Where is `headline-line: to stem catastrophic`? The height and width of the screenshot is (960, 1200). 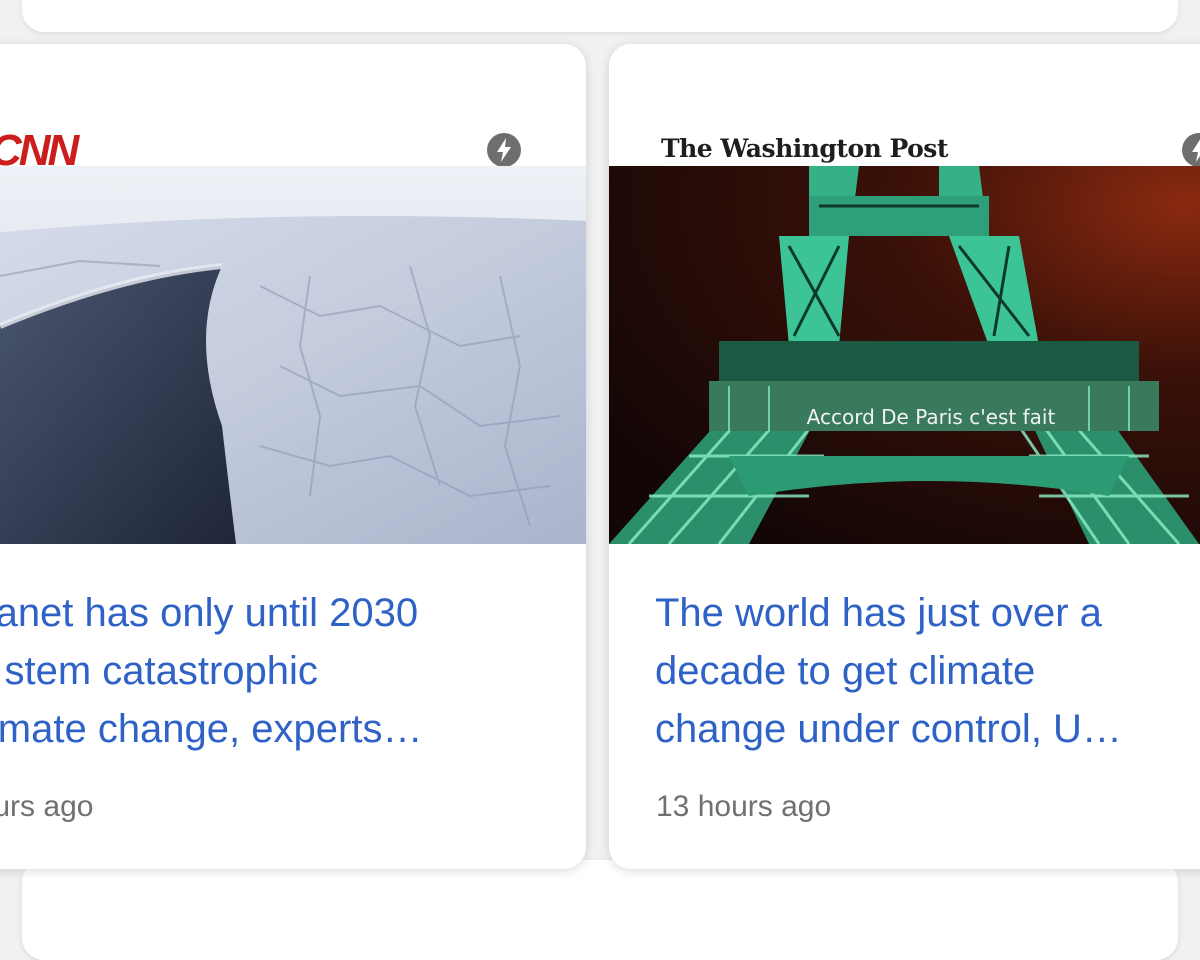
headline-line: to stem catastrophic is located at coordinates (159, 671).